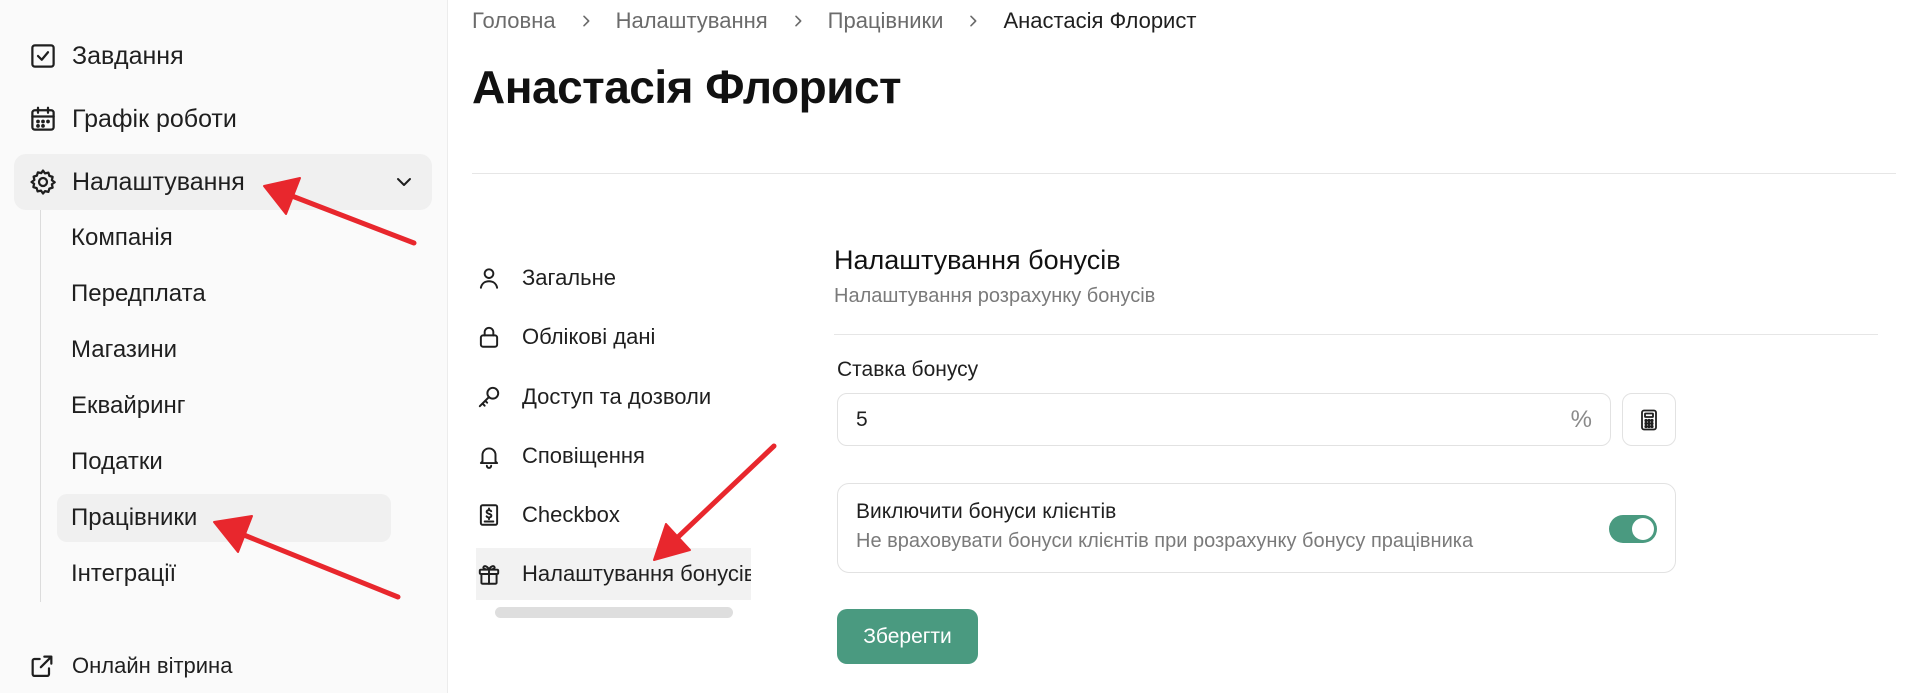  I want to click on tab-label: Сповіщення, so click(583, 455).